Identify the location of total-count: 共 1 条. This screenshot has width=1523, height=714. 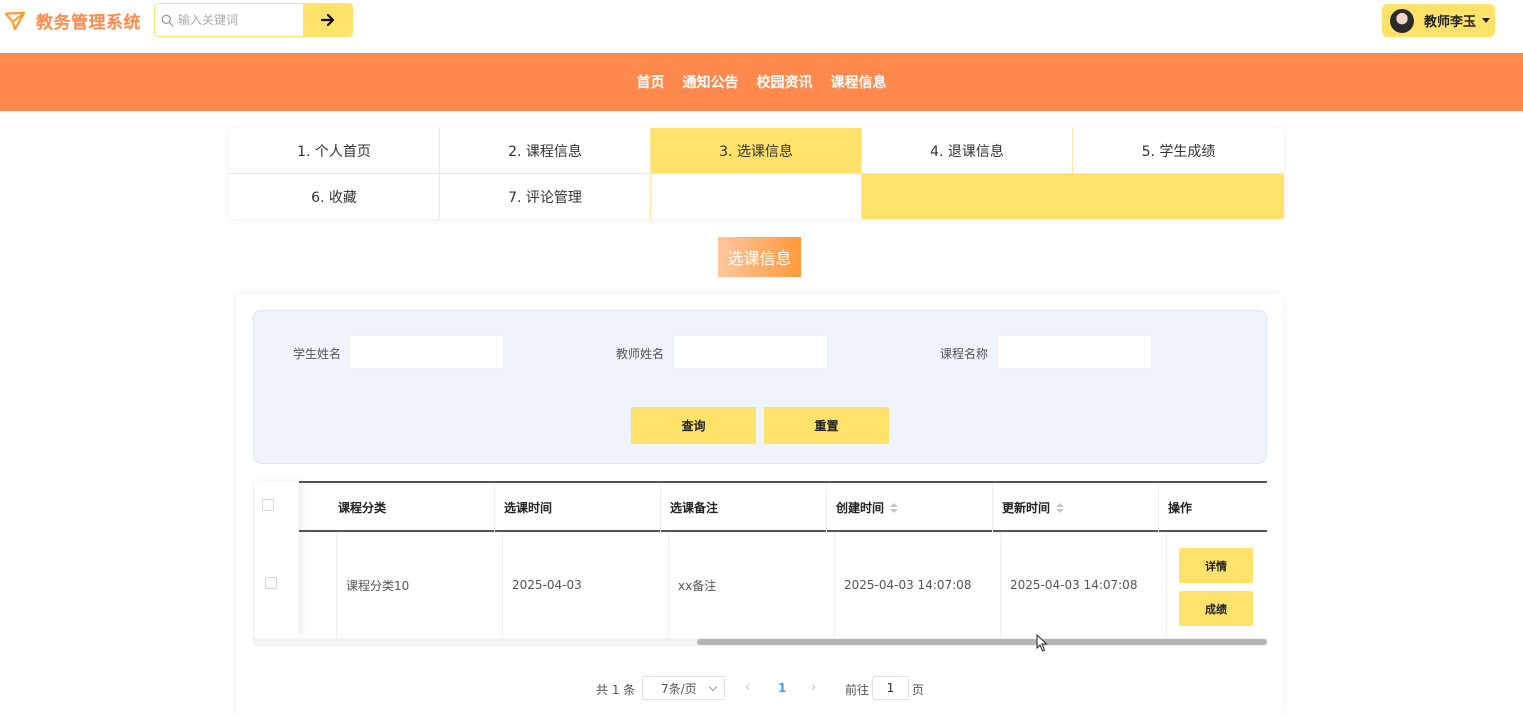
(616, 690).